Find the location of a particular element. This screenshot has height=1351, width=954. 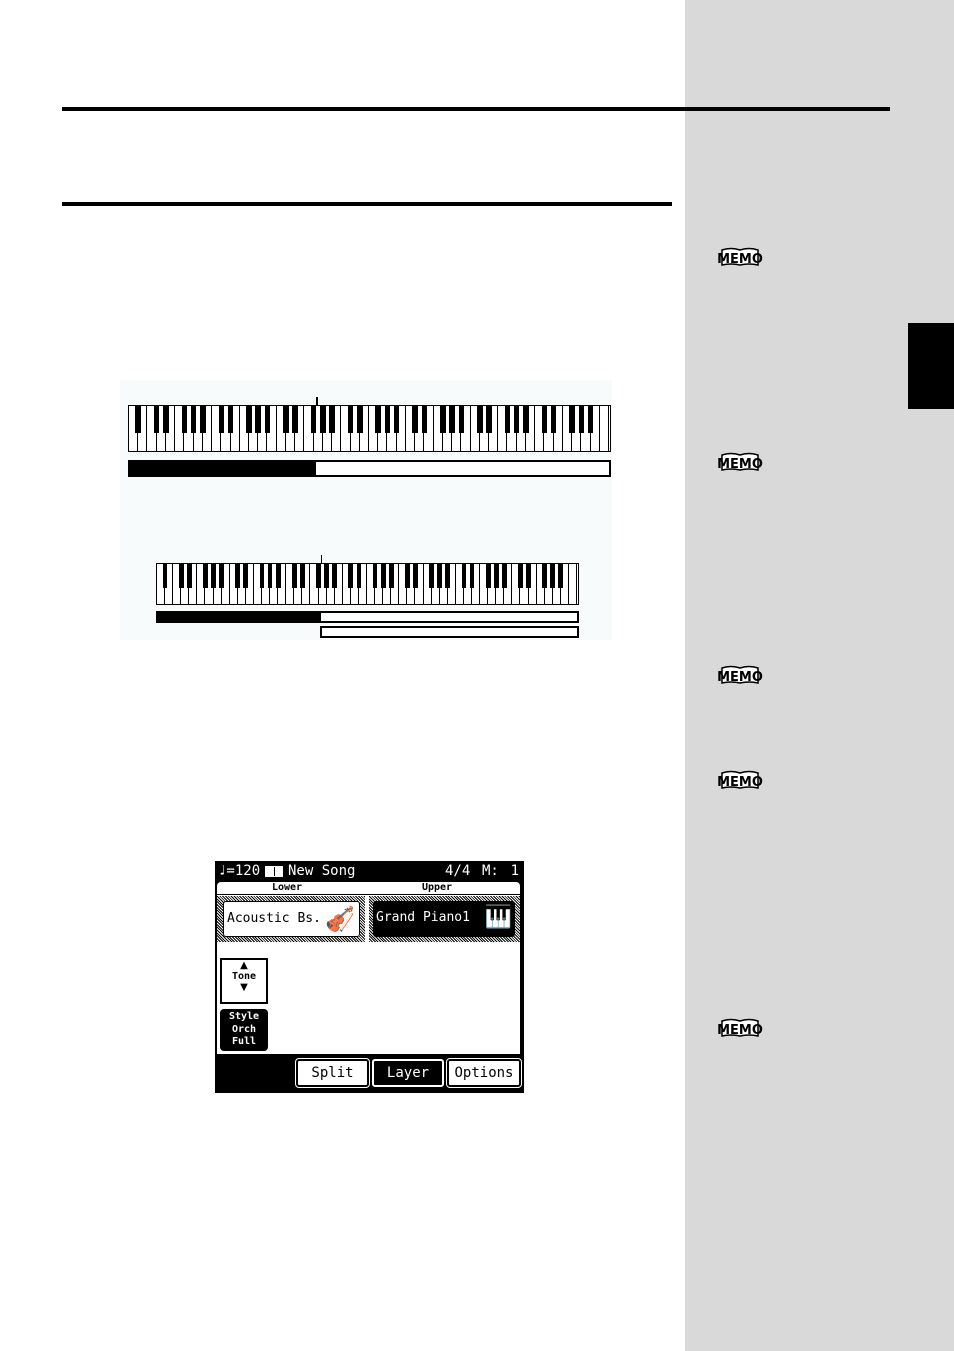

style-line: Orch is located at coordinates (244, 1029).